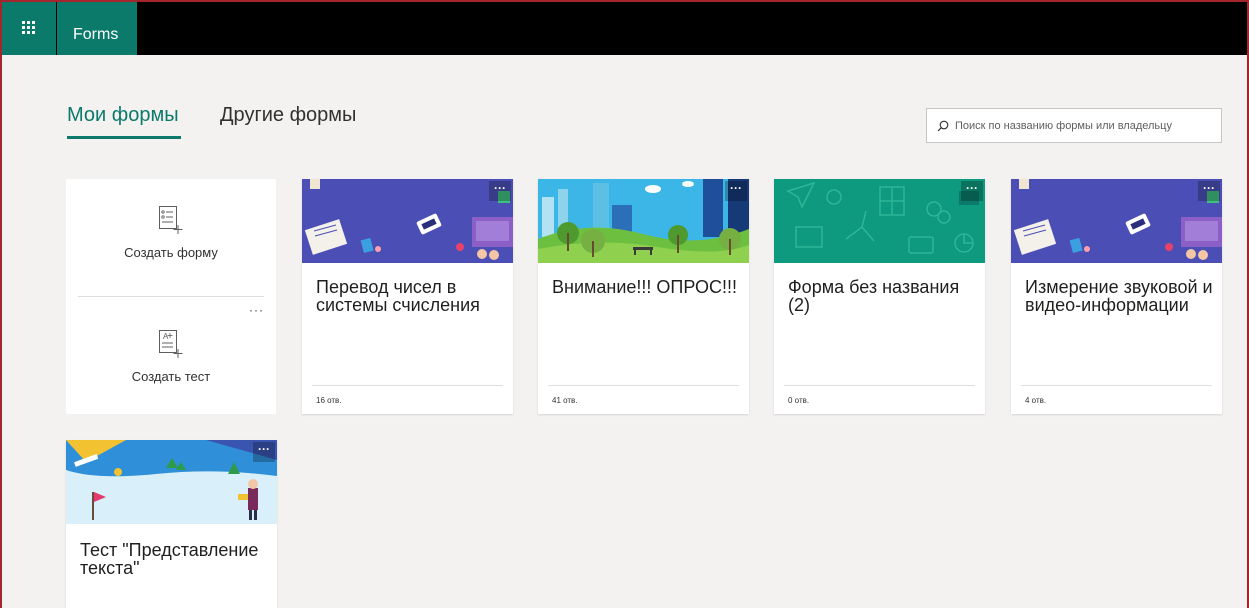 The height and width of the screenshot is (608, 1249). What do you see at coordinates (97, 27) in the screenshot?
I see `app-name: Forms` at bounding box center [97, 27].